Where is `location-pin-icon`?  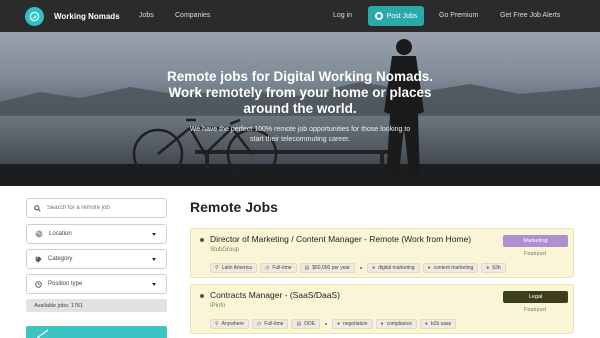 location-pin-icon is located at coordinates (378, 16).